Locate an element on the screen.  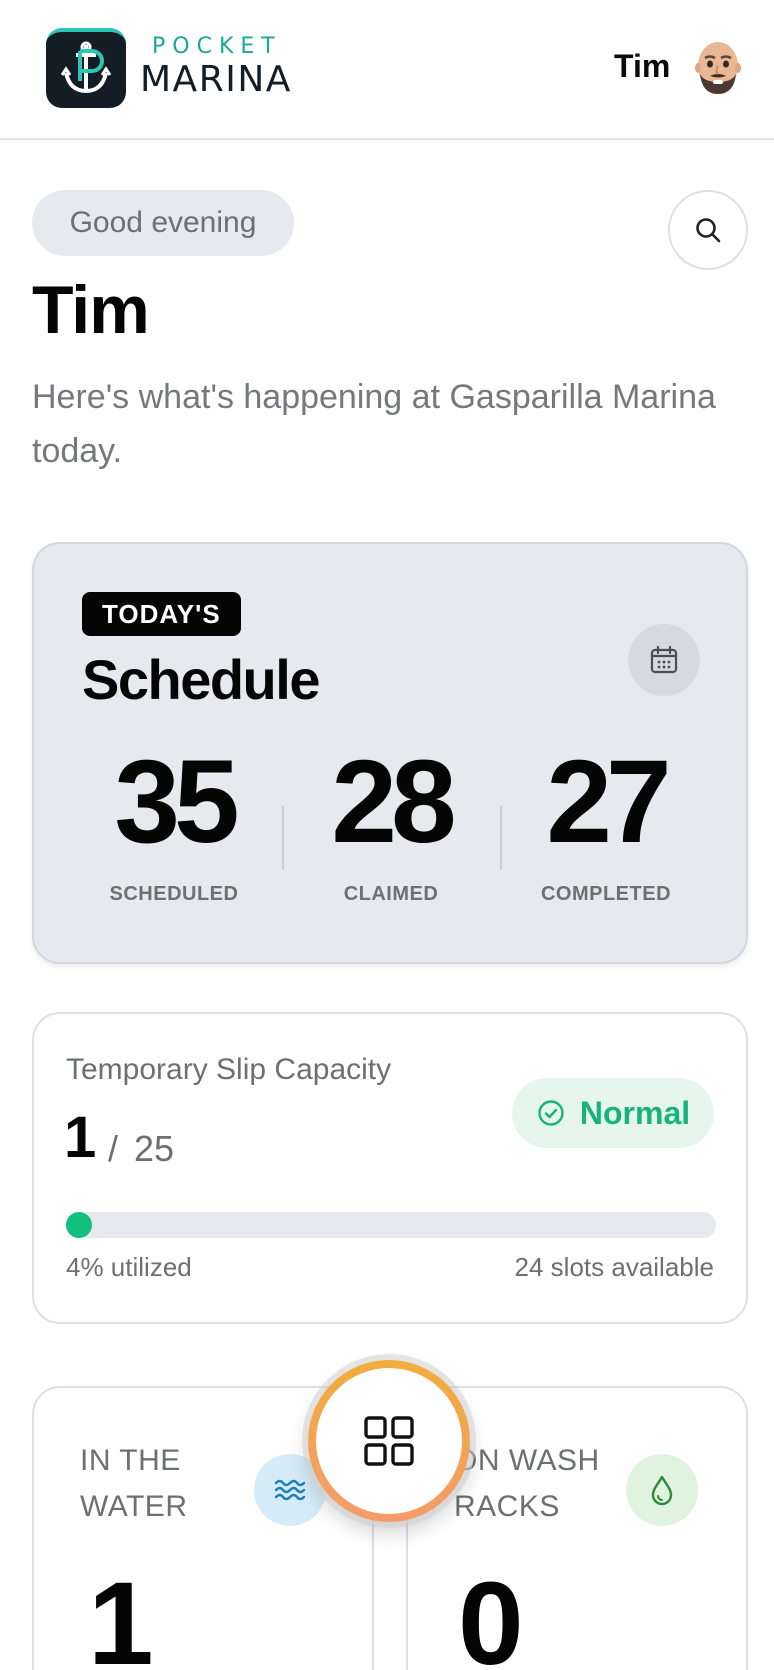
brand-big-text: MARINA is located at coordinates (216, 79).